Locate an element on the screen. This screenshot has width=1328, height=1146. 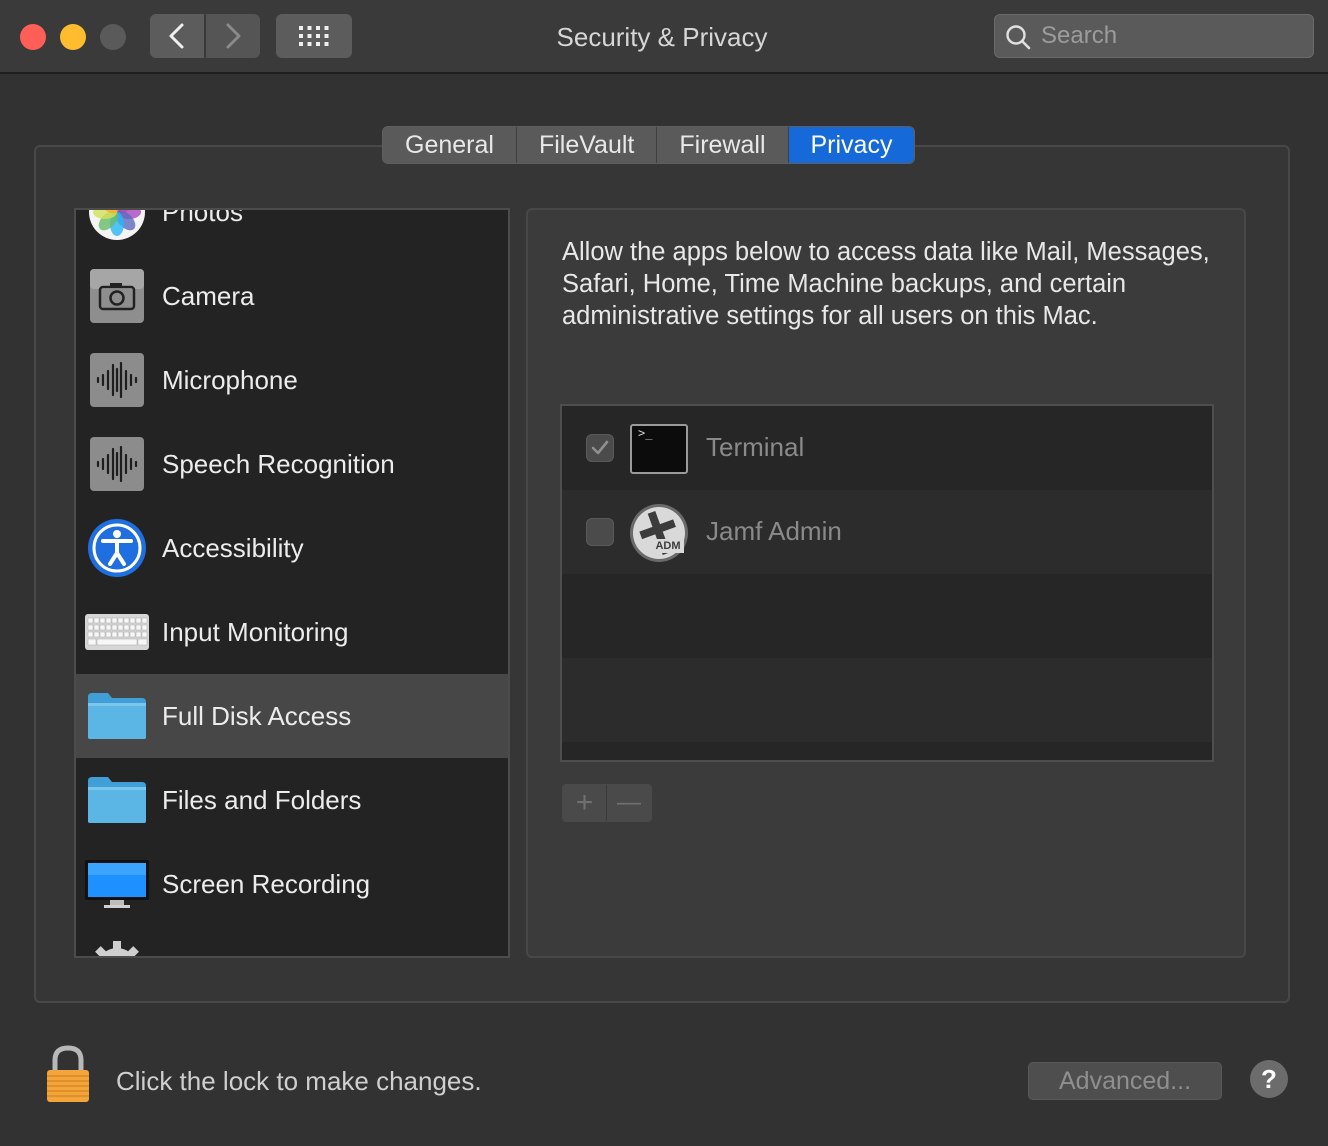
lock-button is located at coordinates (68, 1074).